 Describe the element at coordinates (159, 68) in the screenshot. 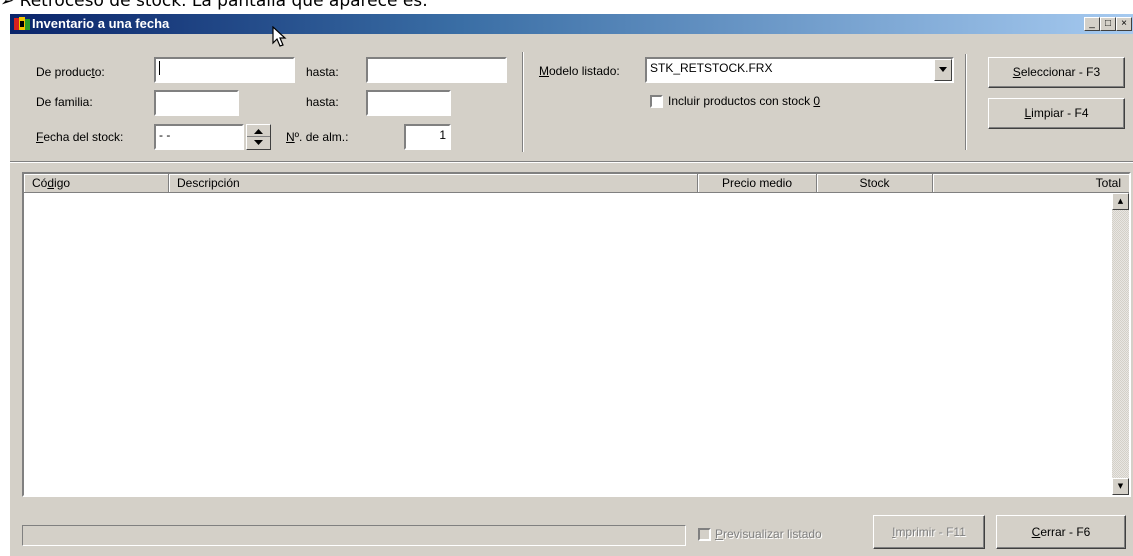

I see `text-caret` at that location.